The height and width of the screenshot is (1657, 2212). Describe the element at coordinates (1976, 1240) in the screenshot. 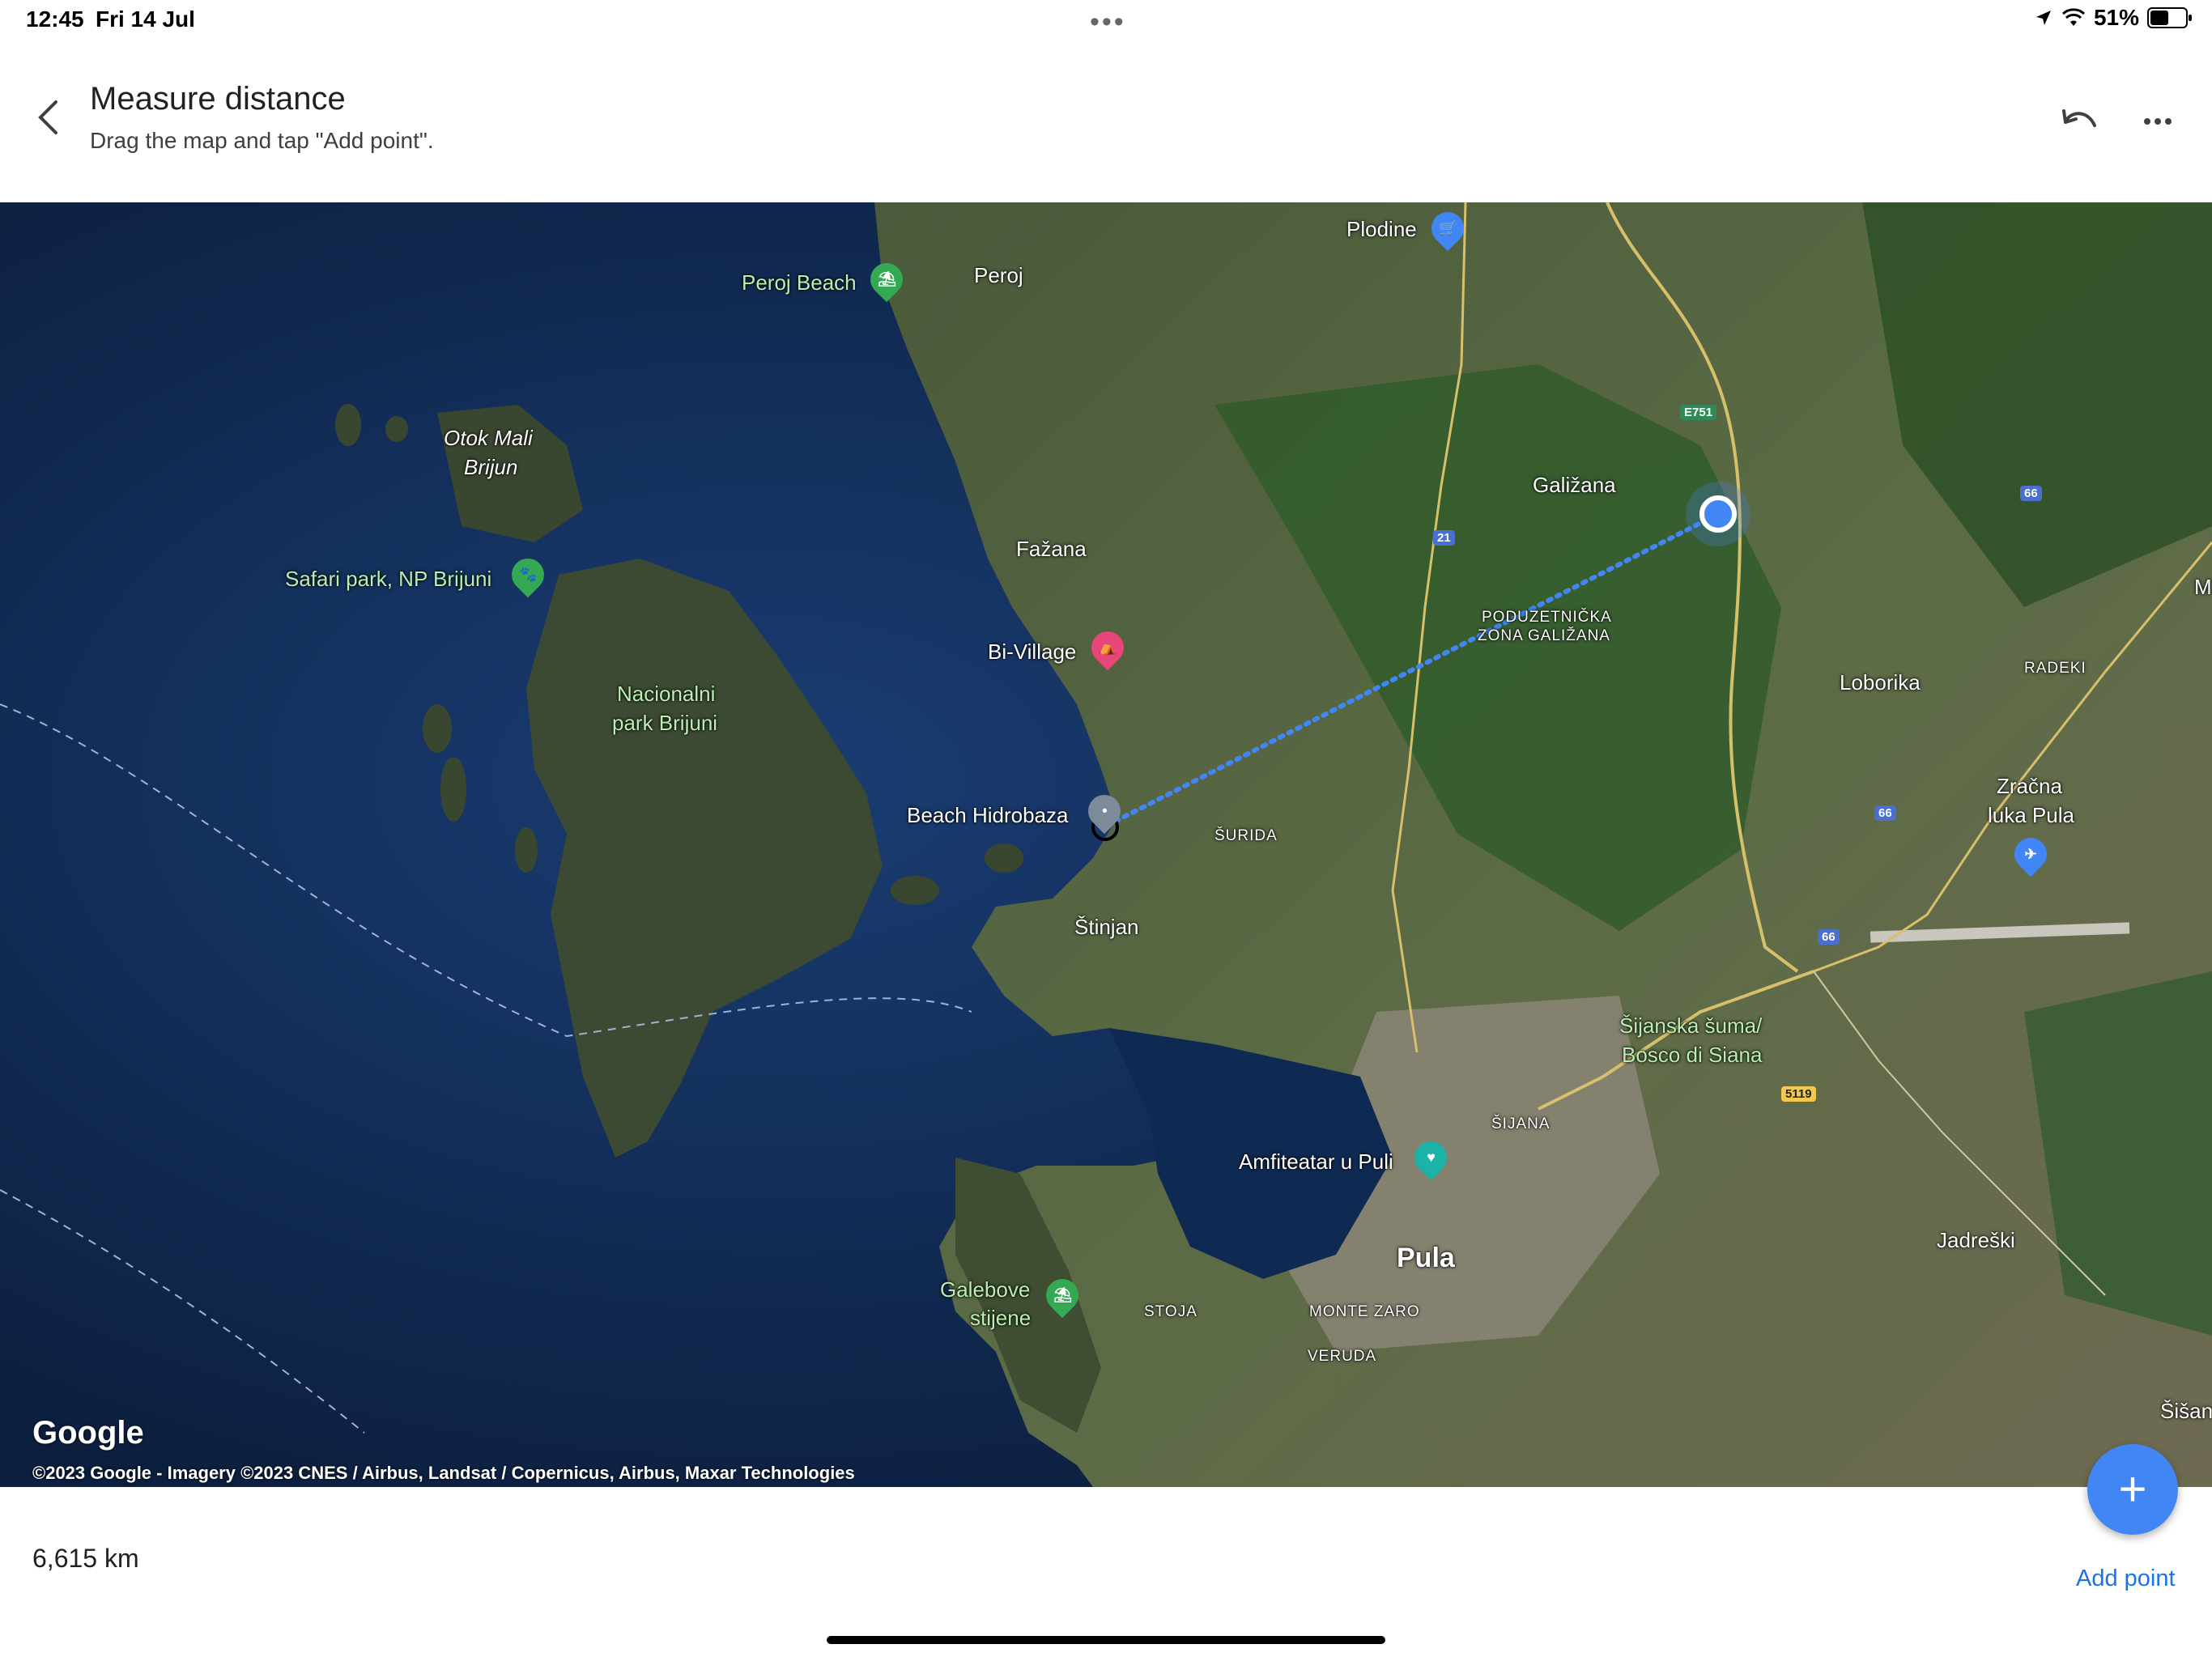

I see `map-label-jadreski: Jadreški` at that location.